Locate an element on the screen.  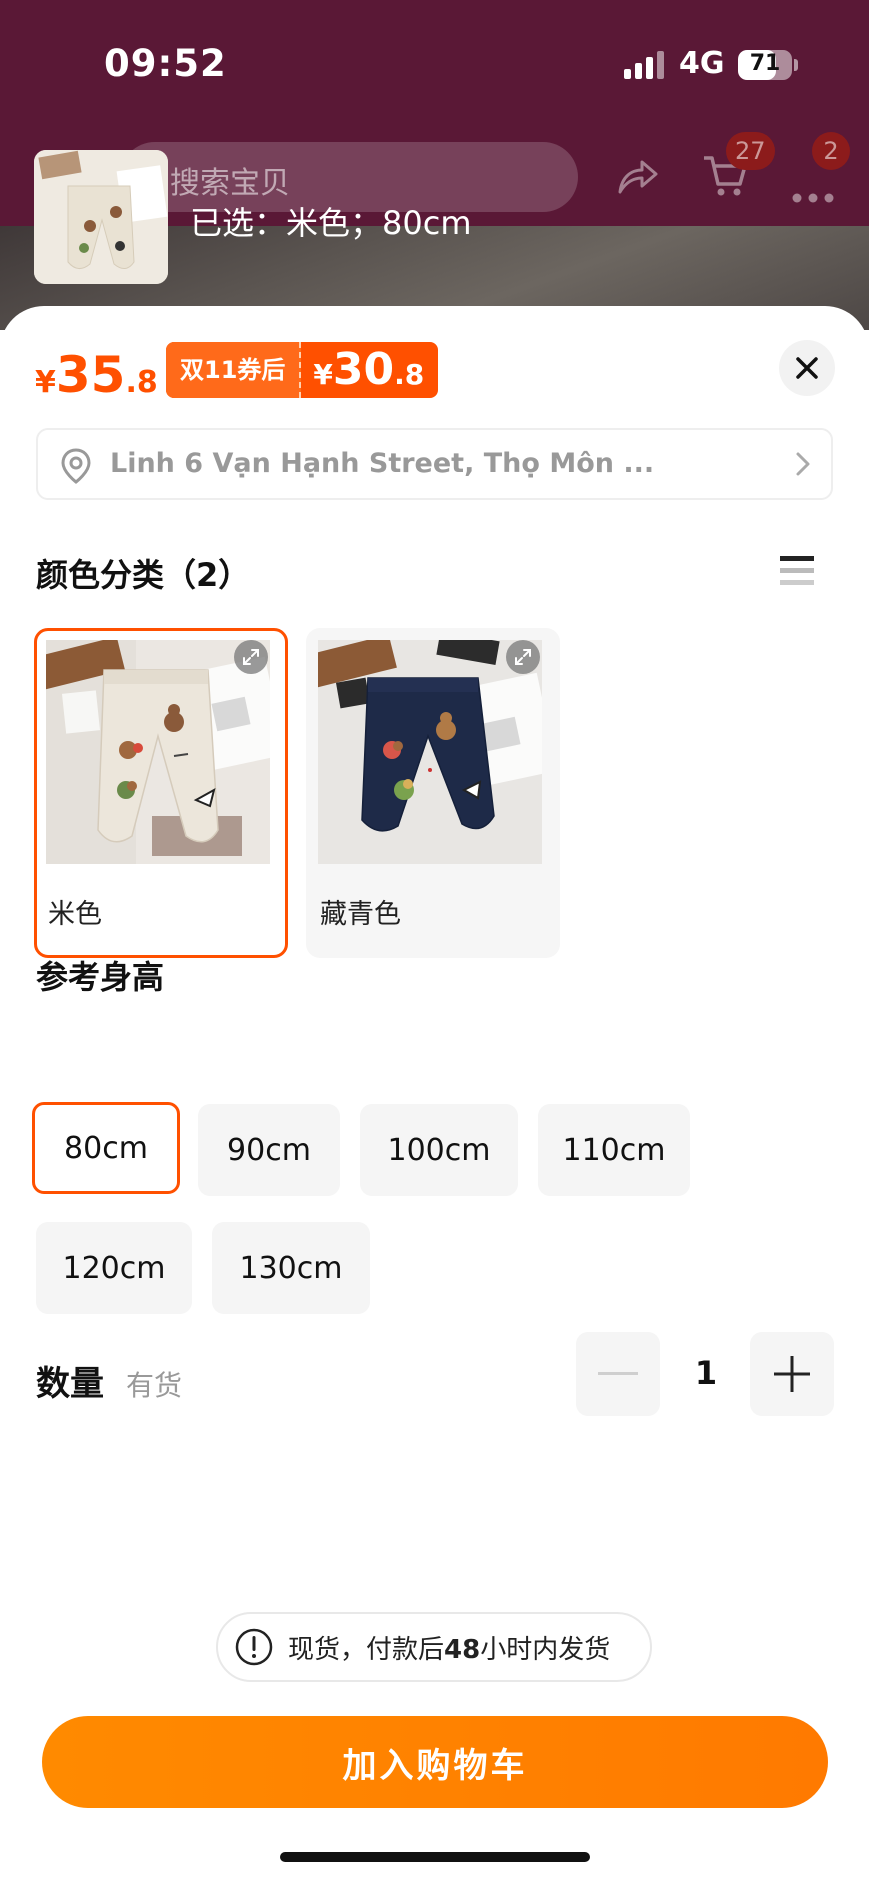
stock-status: 有货 is located at coordinates (154, 1385).